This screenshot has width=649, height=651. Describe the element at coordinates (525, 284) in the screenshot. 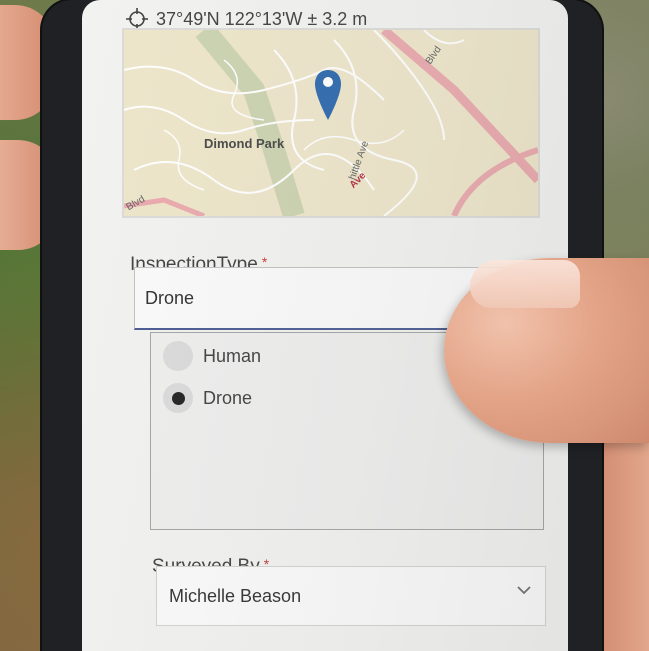

I see `thumbnail` at that location.